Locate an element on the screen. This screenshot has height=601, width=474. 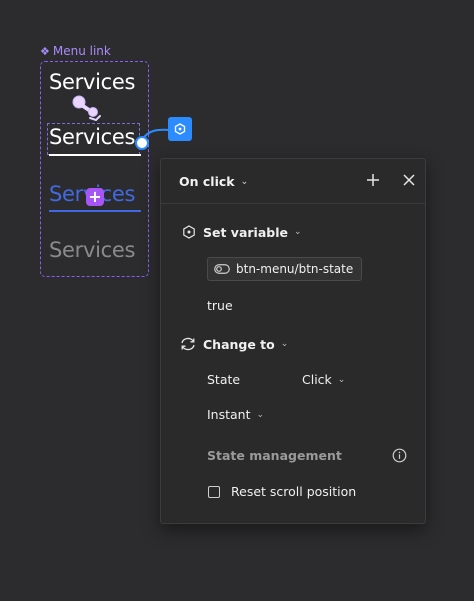
toggle-icon is located at coordinates (222, 269).